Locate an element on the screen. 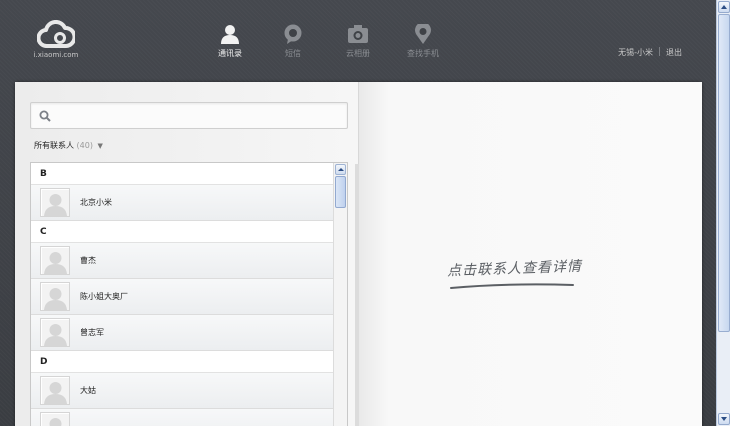 The image size is (730, 426). contact-name: 陈小姐大奥厂 is located at coordinates (104, 296).